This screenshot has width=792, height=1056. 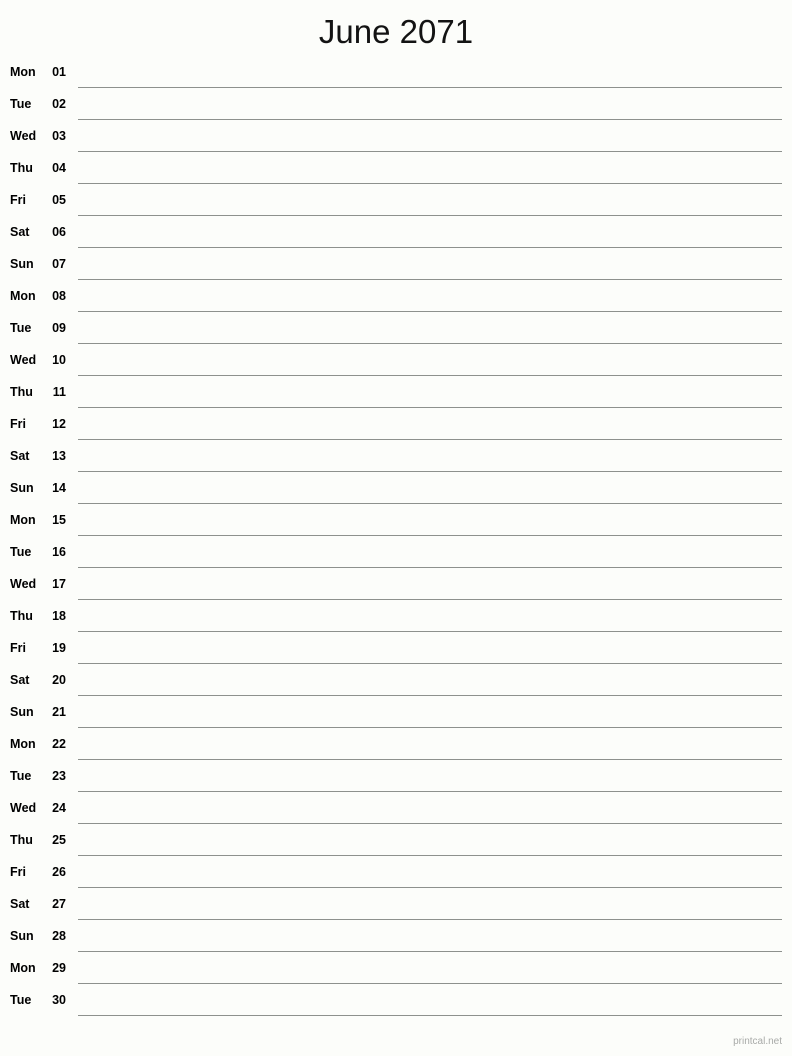 I want to click on day-row: Sat 13, so click(x=396, y=460).